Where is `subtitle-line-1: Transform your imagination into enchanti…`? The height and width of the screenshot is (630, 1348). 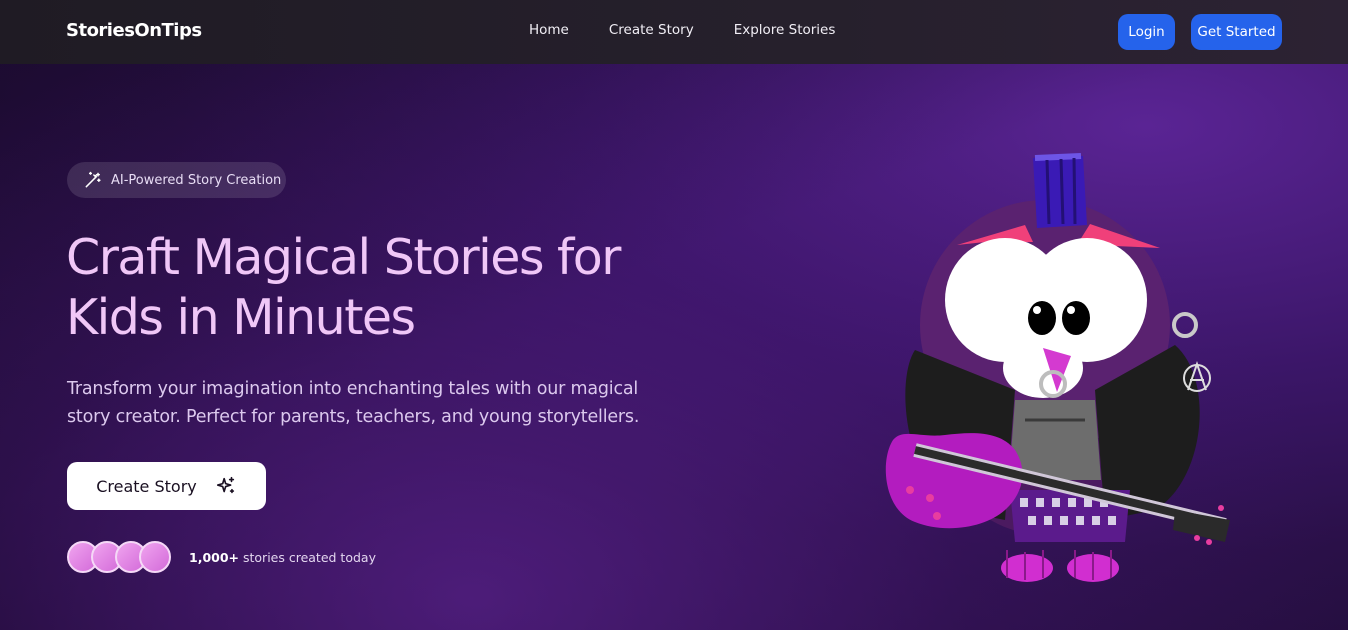
subtitle-line-1: Transform your imagination into enchanti… is located at coordinates (353, 389).